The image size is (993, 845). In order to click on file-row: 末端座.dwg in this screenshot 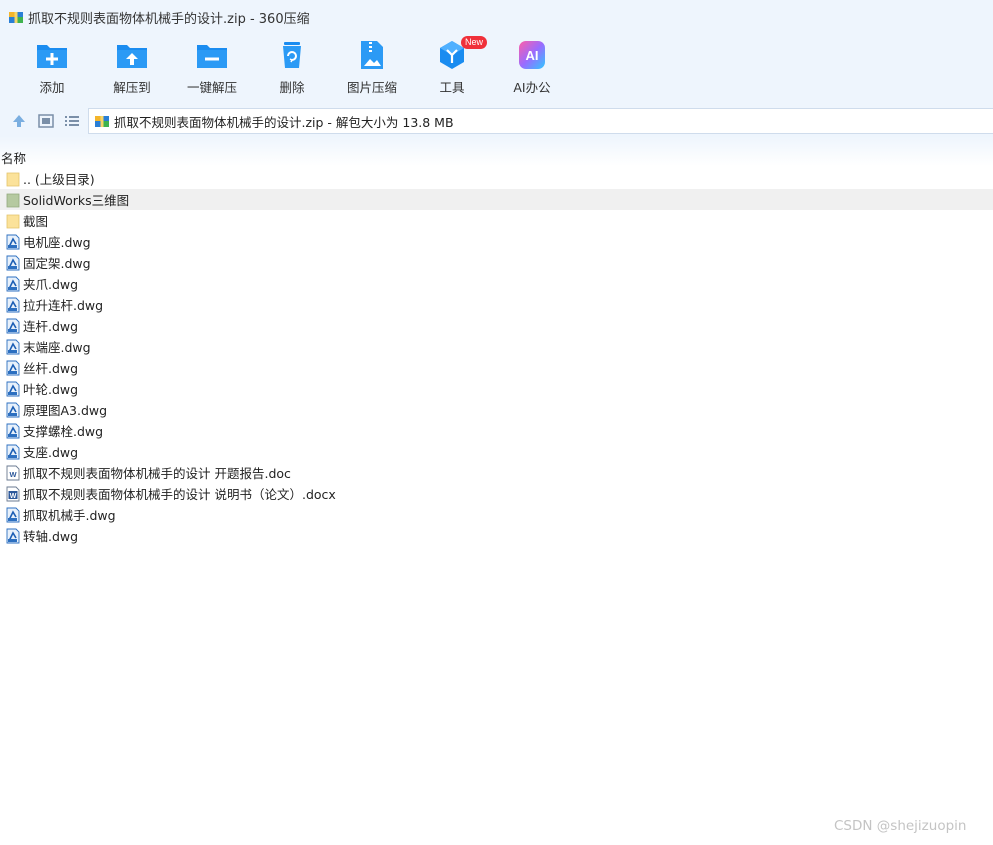, I will do `click(496, 346)`.